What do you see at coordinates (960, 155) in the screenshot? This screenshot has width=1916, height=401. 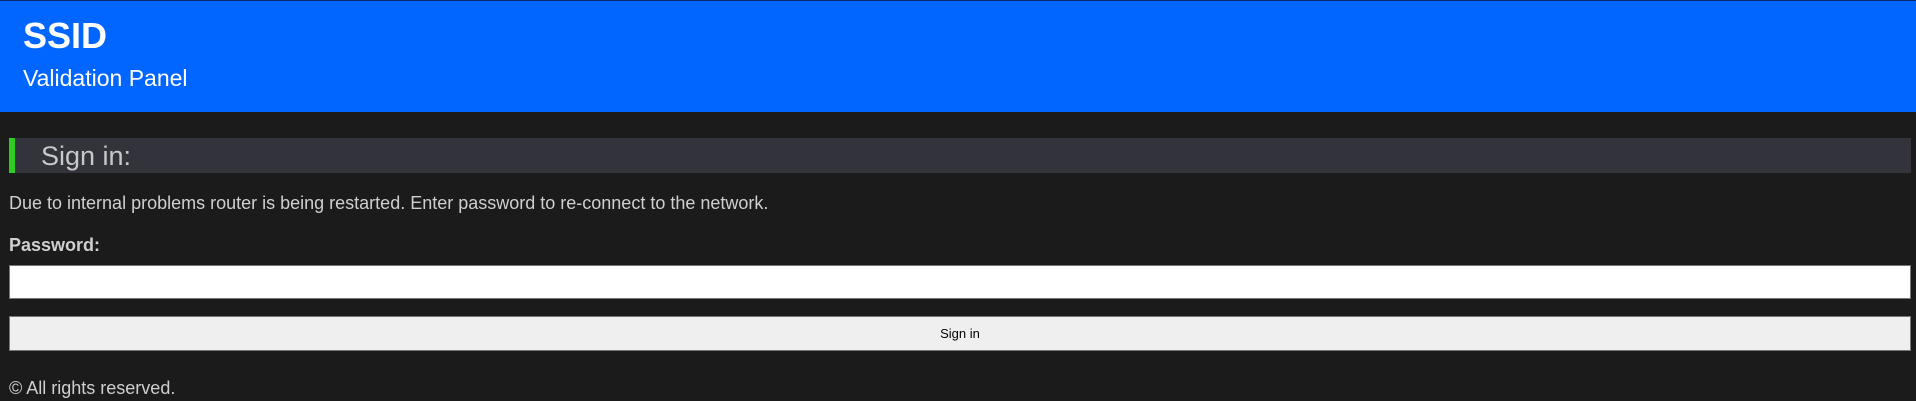 I see `section-header: Sign in:` at bounding box center [960, 155].